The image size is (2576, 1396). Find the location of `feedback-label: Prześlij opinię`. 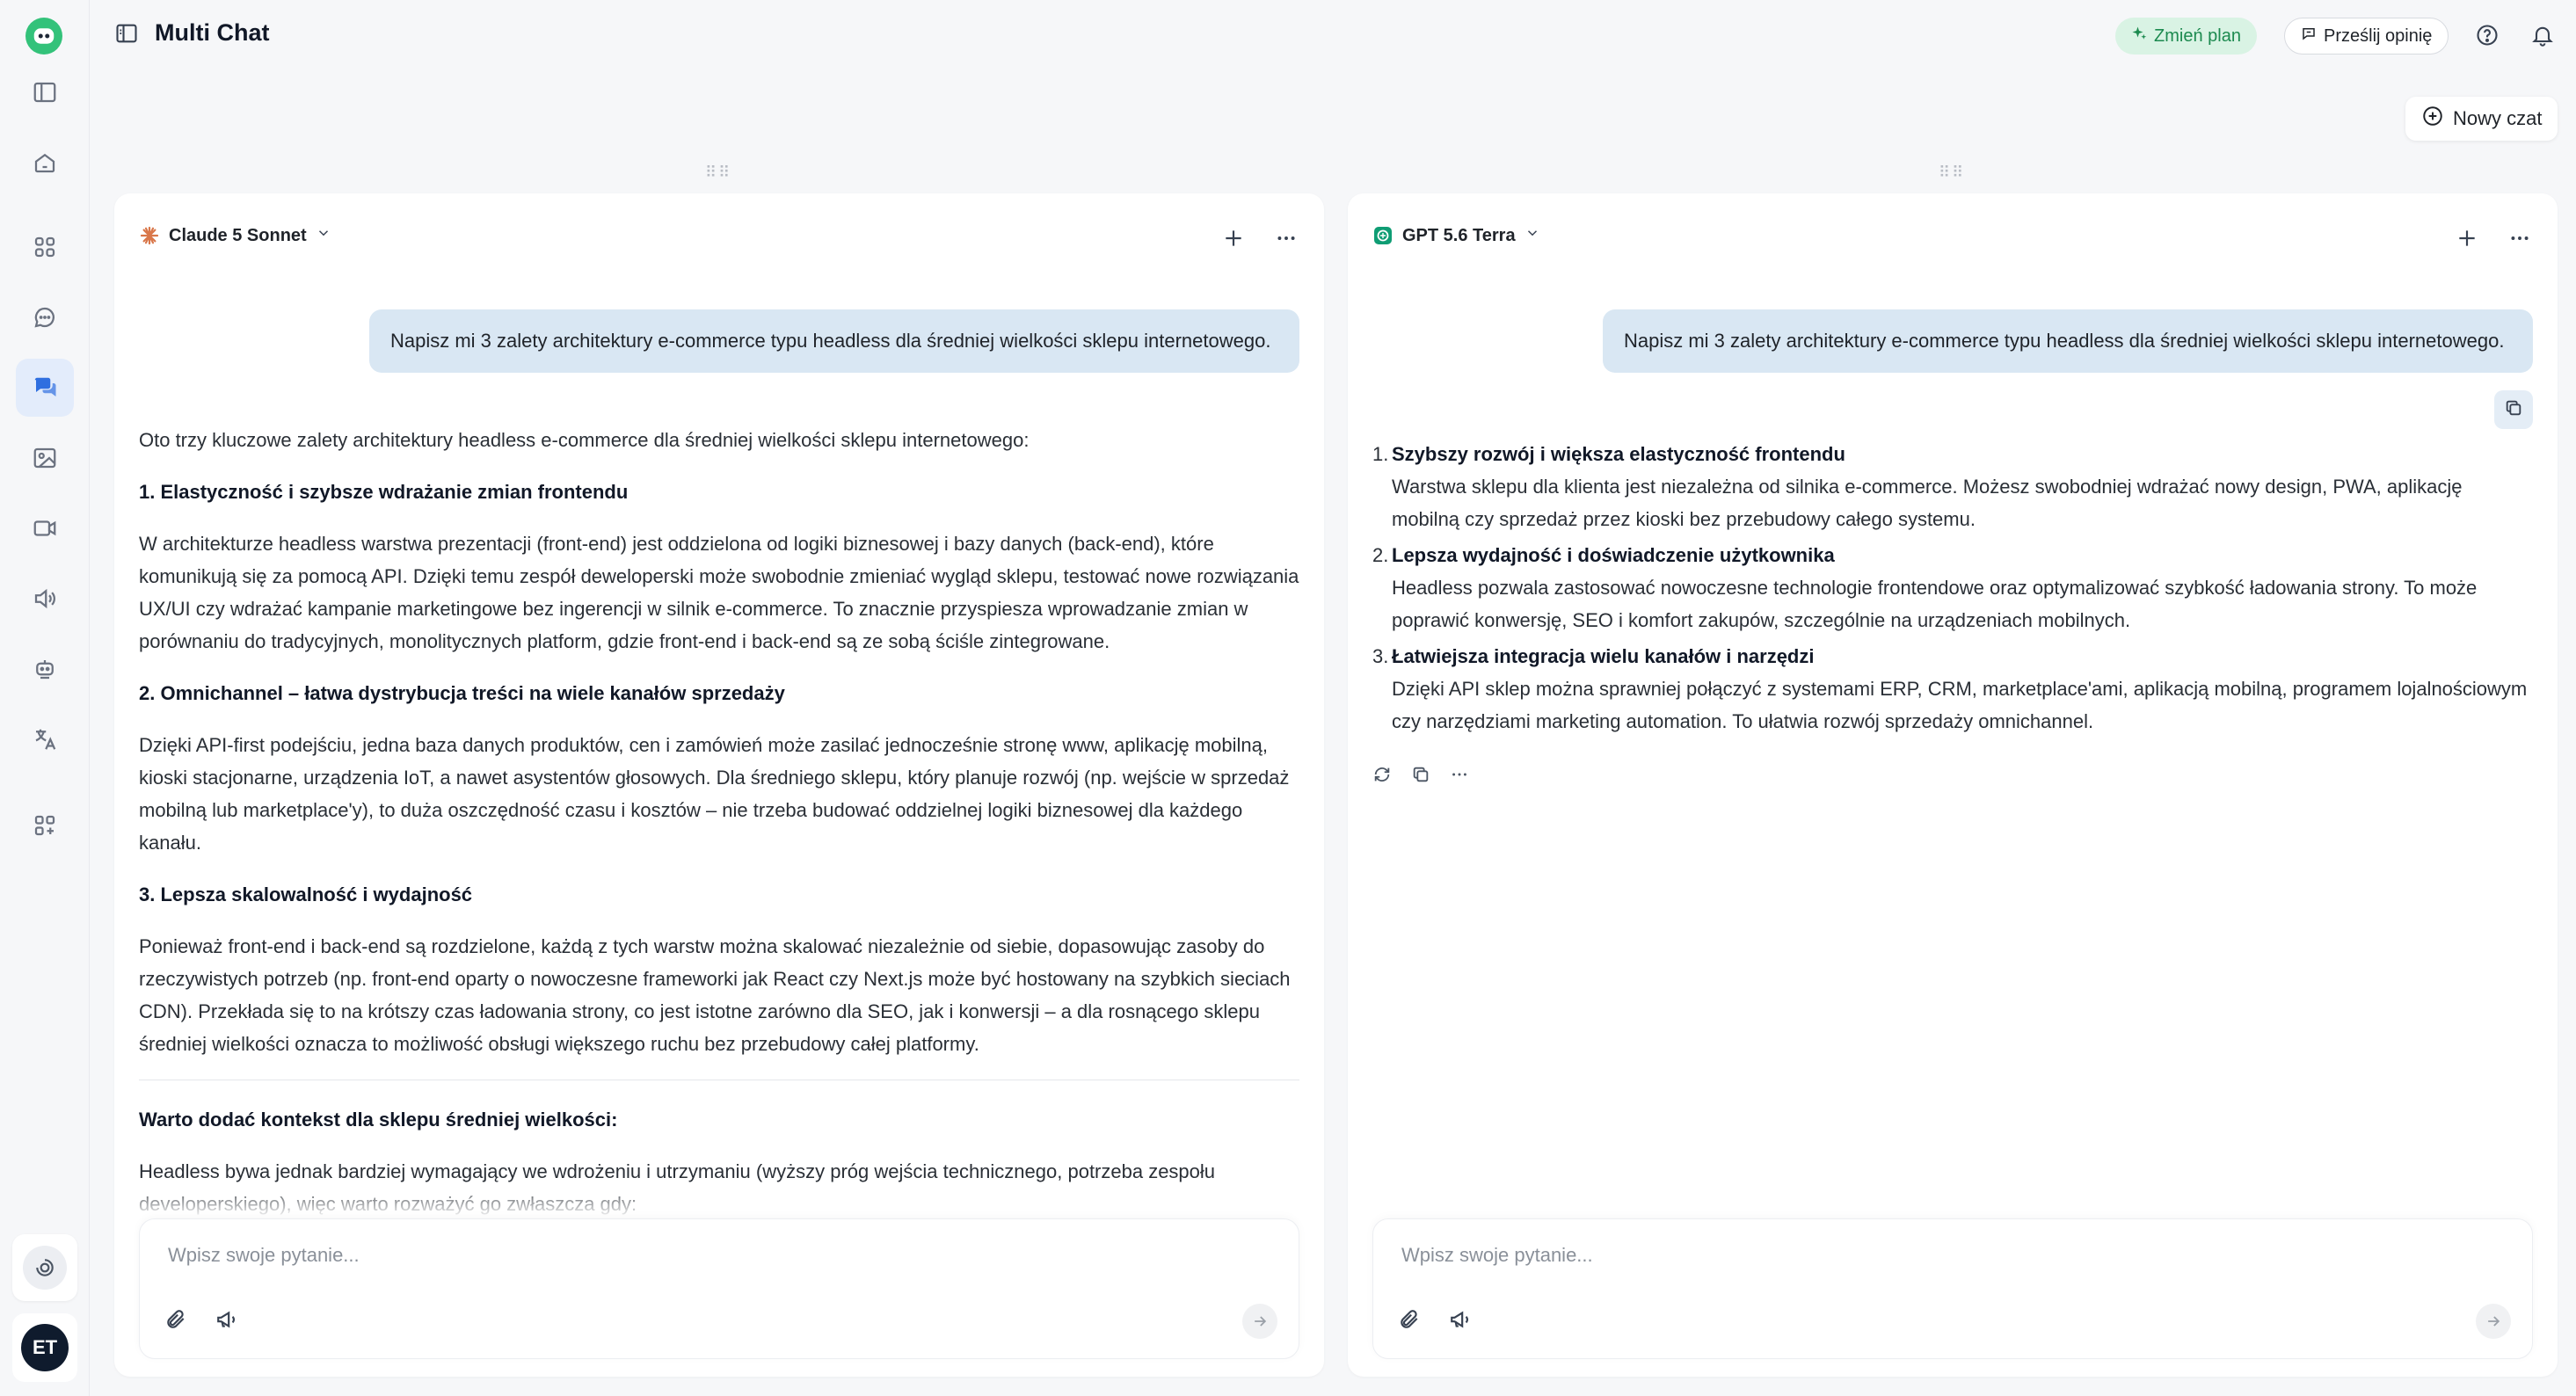

feedback-label: Prześlij opinię is located at coordinates (2378, 35).